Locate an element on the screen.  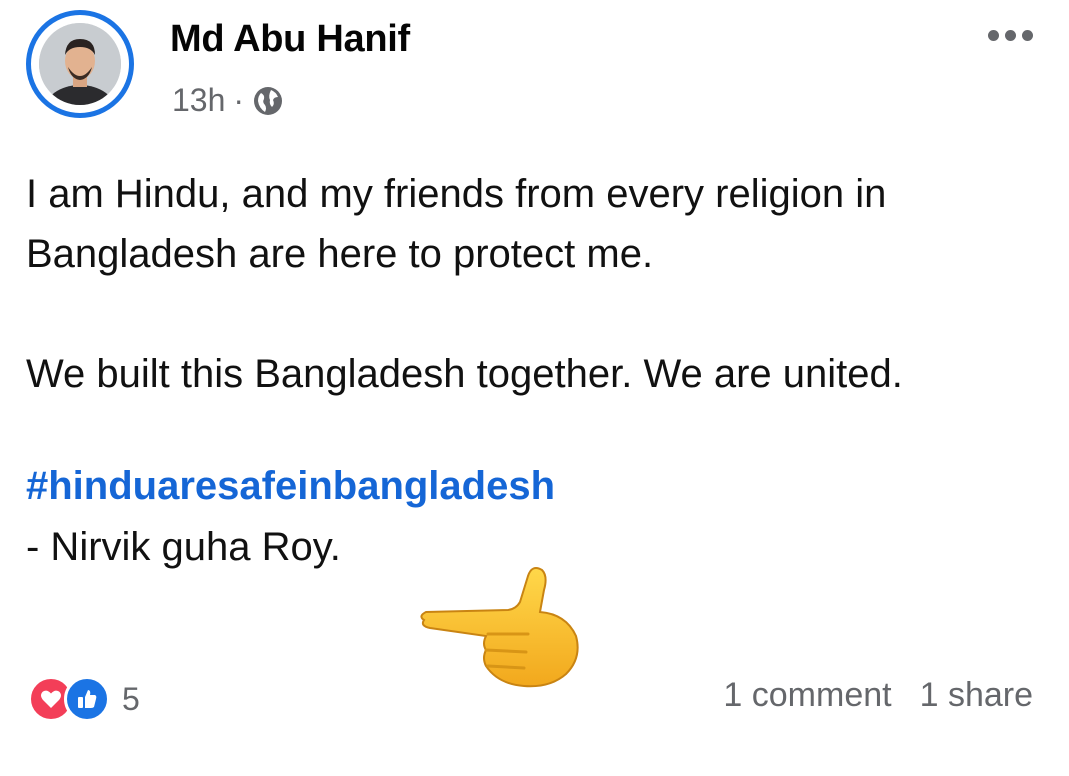
profile-photo is located at coordinates (80, 64).